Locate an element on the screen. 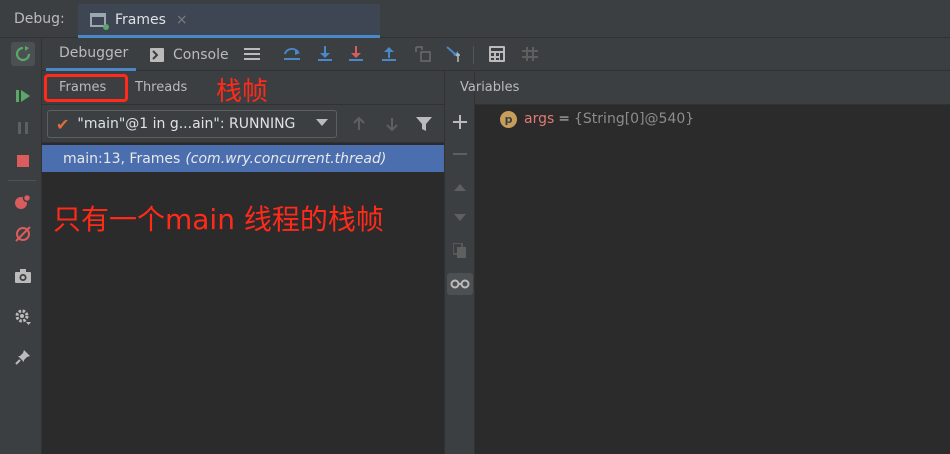  step-over-icon is located at coordinates (292, 54).